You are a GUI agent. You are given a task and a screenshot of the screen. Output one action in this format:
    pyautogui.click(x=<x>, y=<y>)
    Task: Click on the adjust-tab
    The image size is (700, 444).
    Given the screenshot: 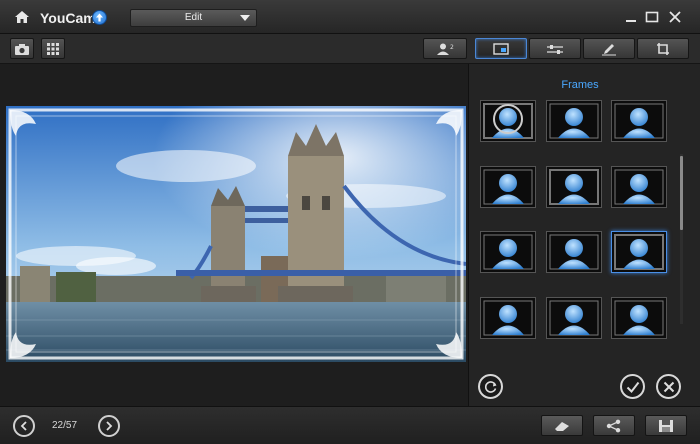 What is the action you would take?
    pyautogui.click(x=555, y=48)
    